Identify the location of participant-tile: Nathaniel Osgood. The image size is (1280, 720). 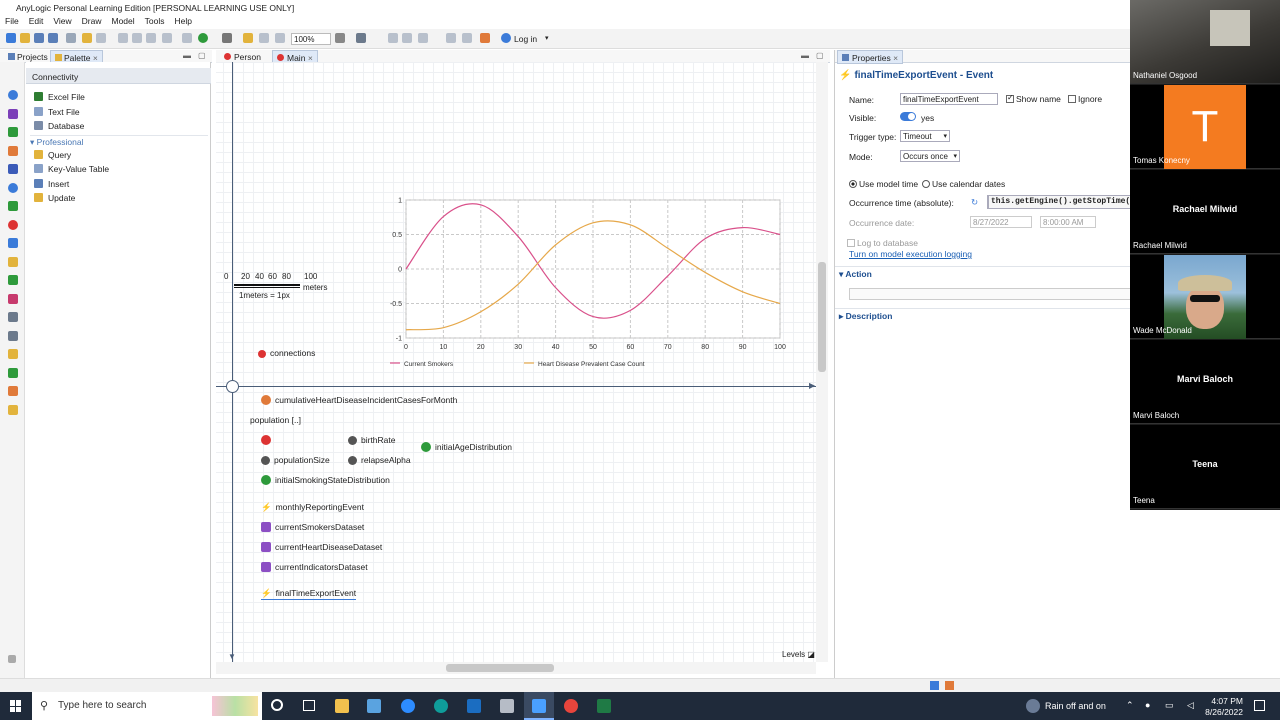
(1205, 42).